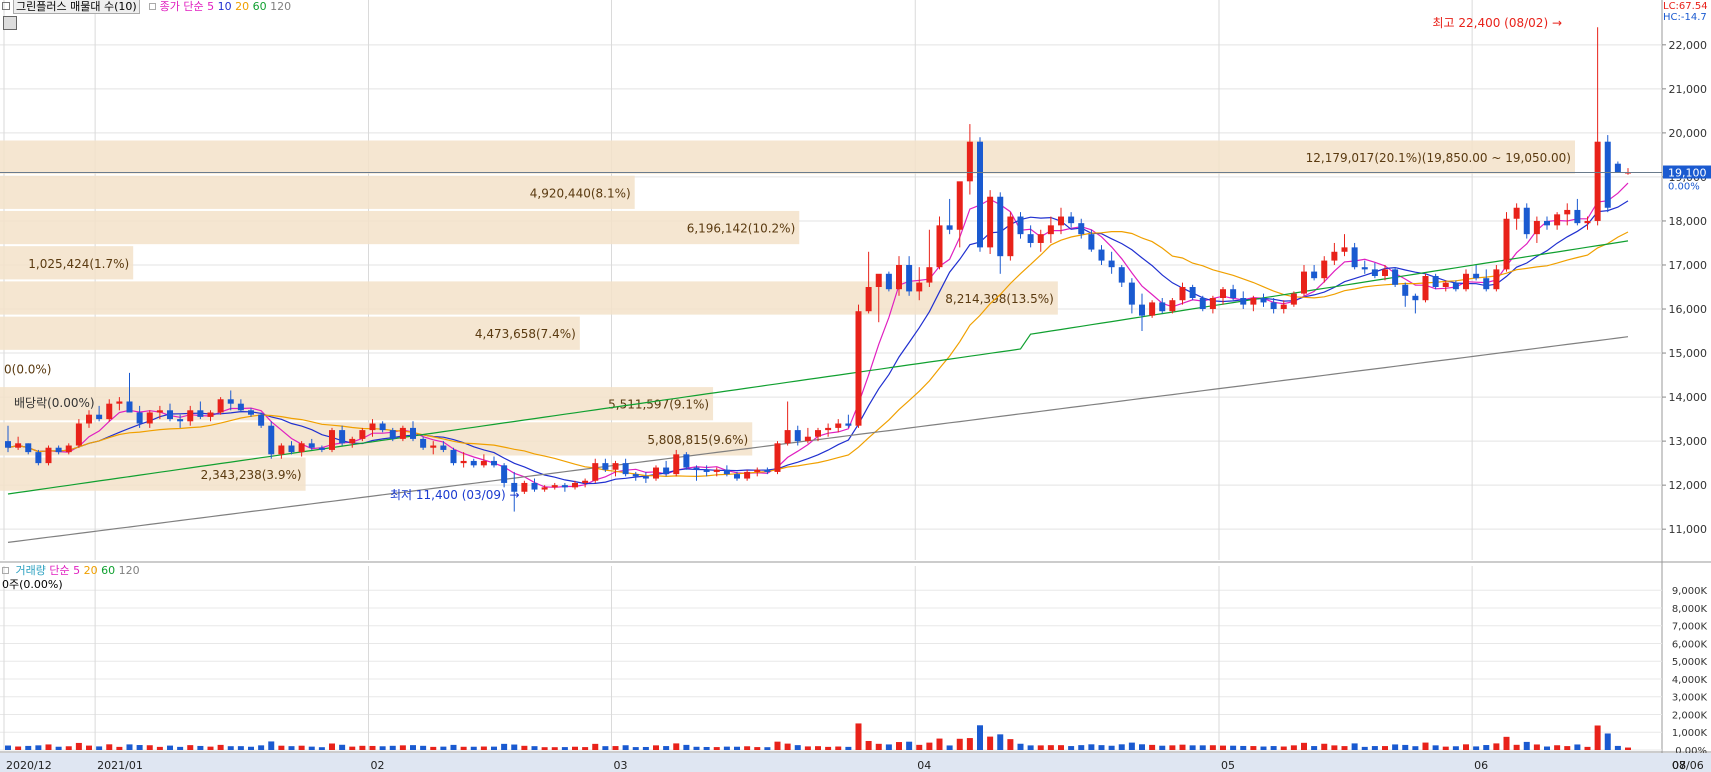  What do you see at coordinates (1690, 644) in the screenshot?
I see `volume-tick-label: 6,000K` at bounding box center [1690, 644].